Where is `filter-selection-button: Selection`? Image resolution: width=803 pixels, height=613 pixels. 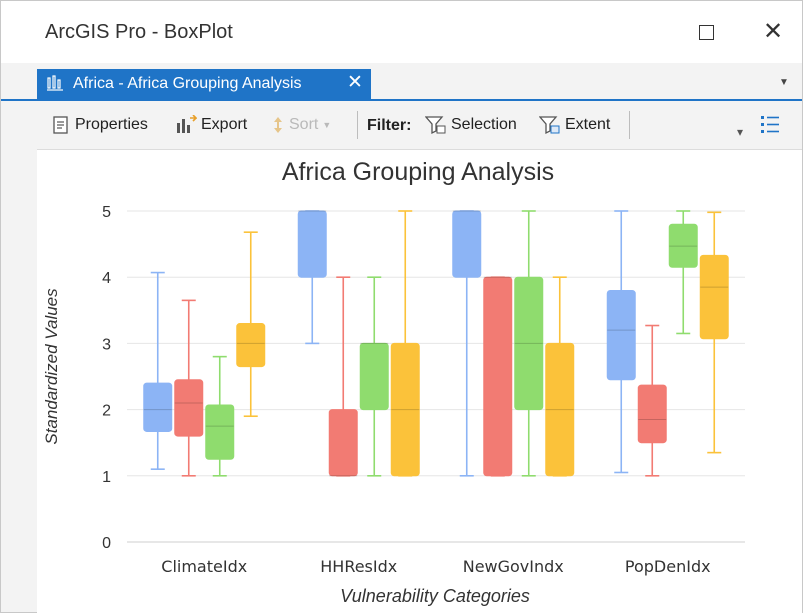
filter-selection-button: Selection is located at coordinates (471, 125).